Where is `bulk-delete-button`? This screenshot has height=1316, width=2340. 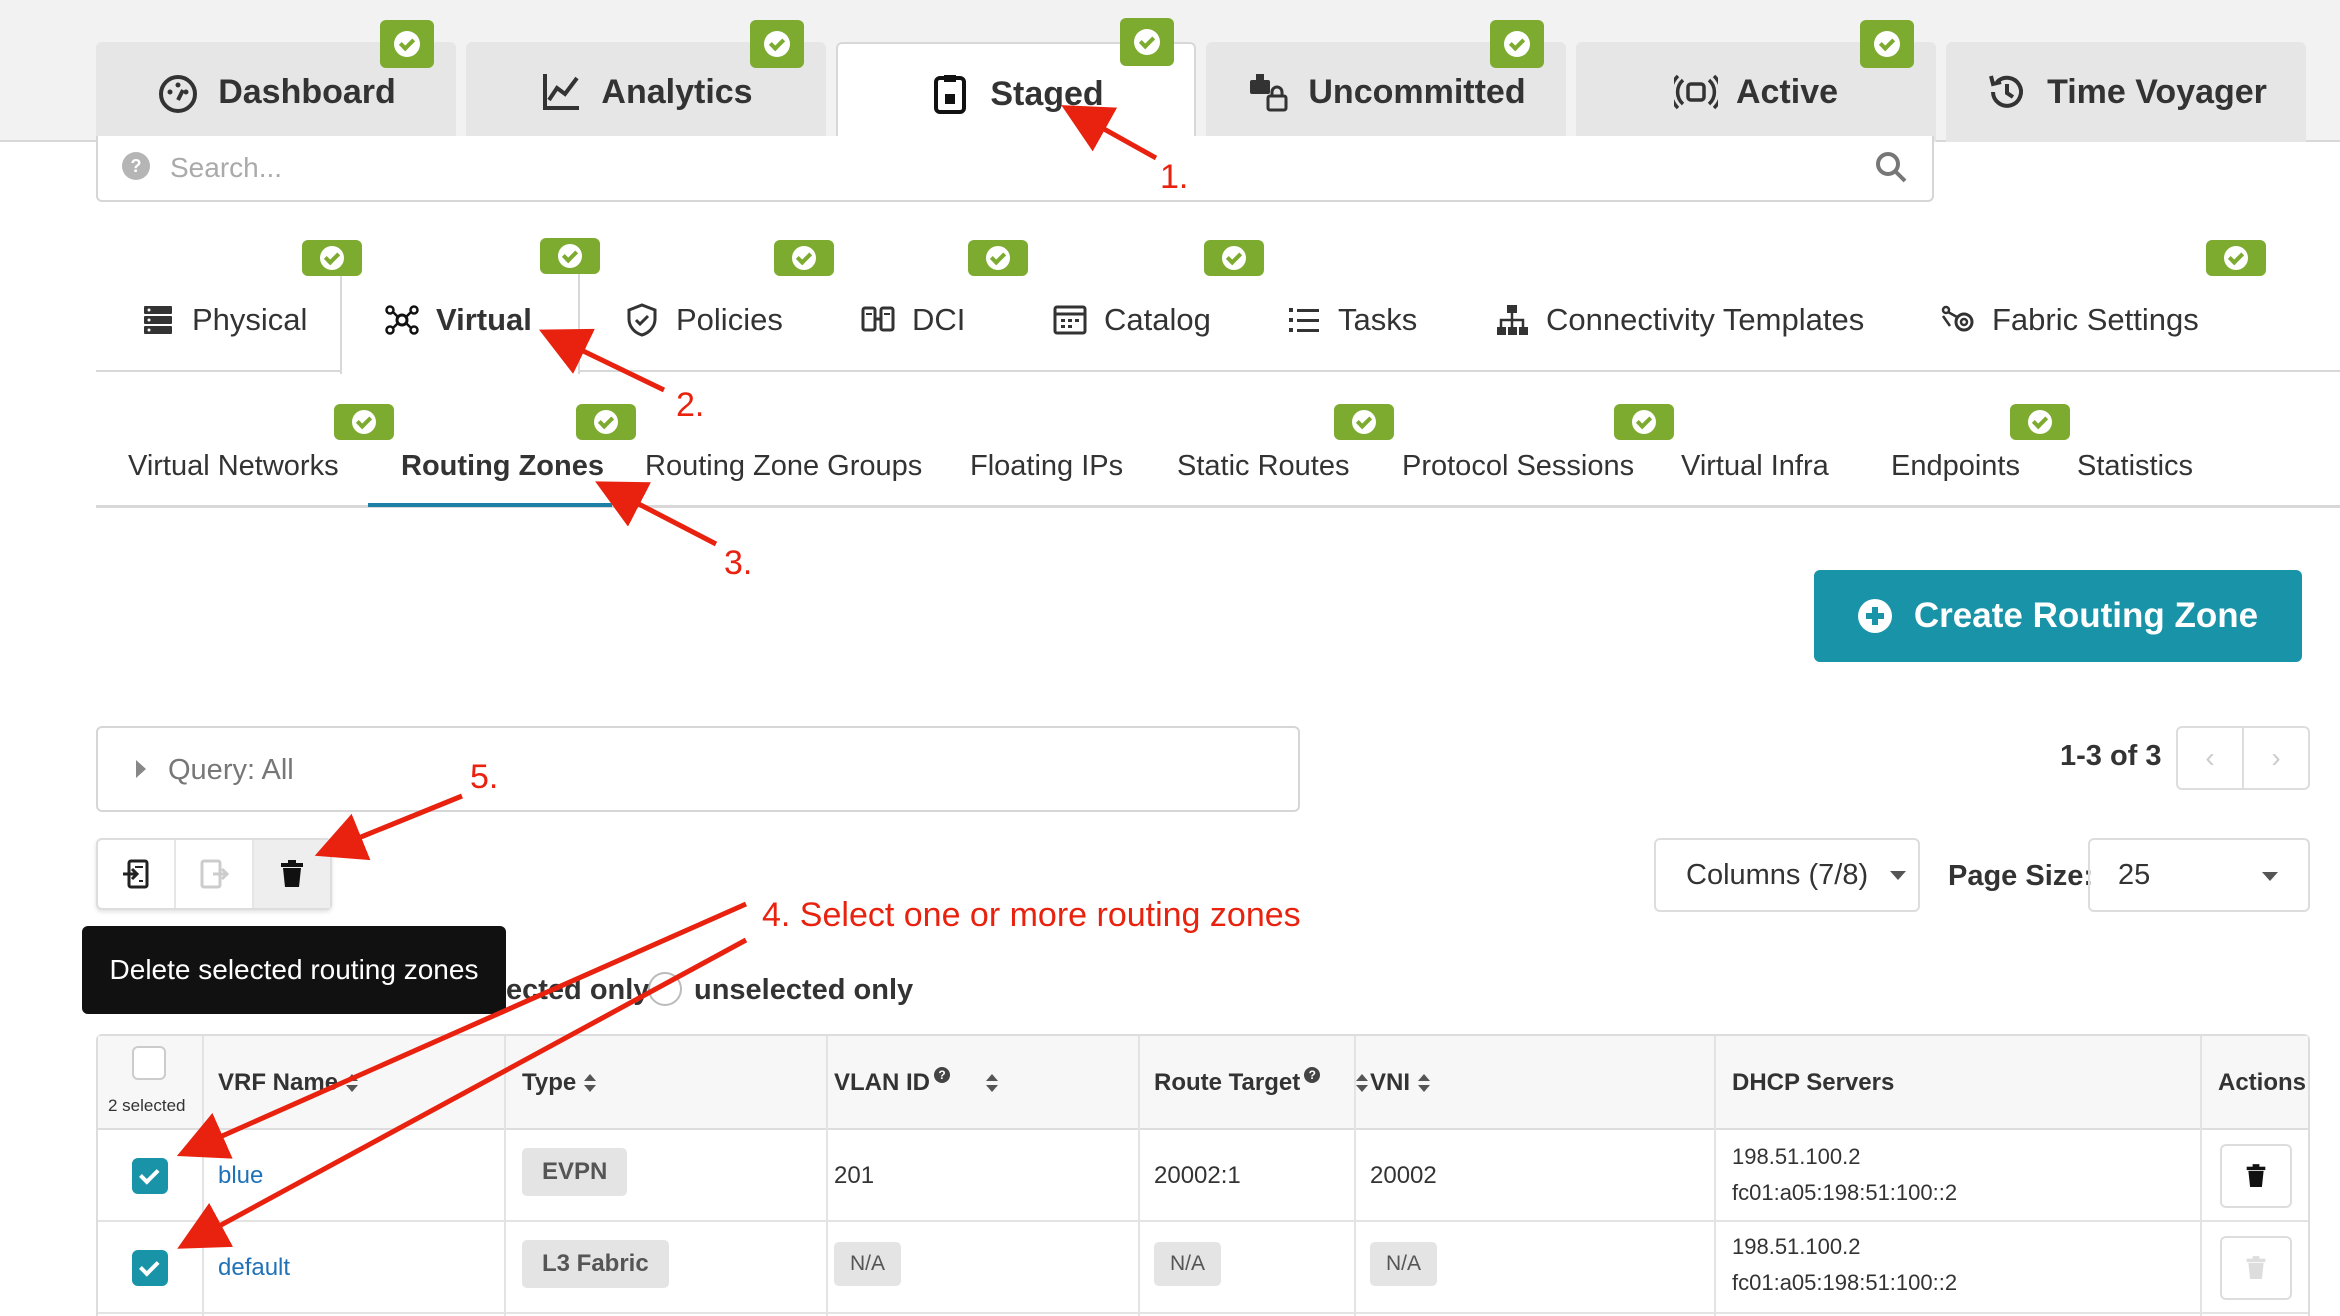
bulk-delete-button is located at coordinates (291, 874).